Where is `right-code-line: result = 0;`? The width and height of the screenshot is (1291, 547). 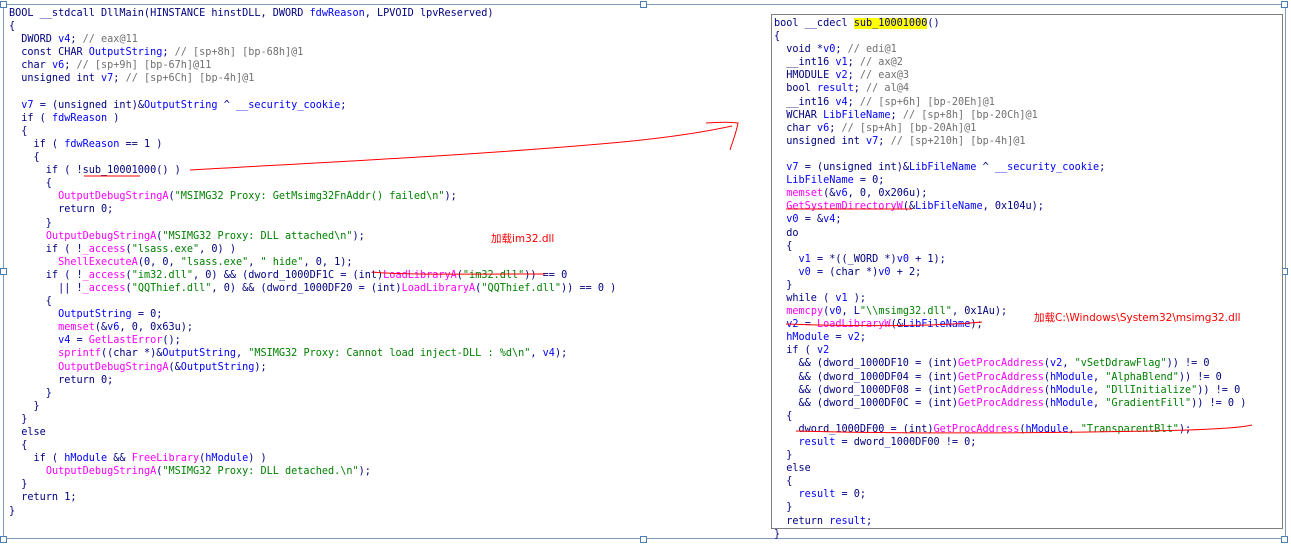 right-code-line: result = 0; is located at coordinates (1010, 494).